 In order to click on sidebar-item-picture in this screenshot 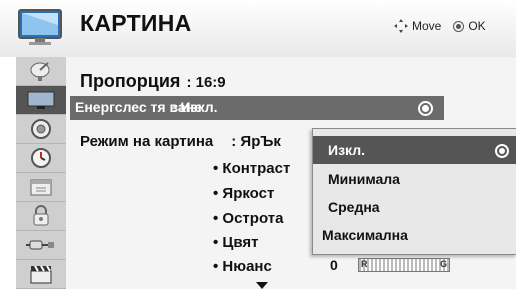, I will do `click(41, 100)`.